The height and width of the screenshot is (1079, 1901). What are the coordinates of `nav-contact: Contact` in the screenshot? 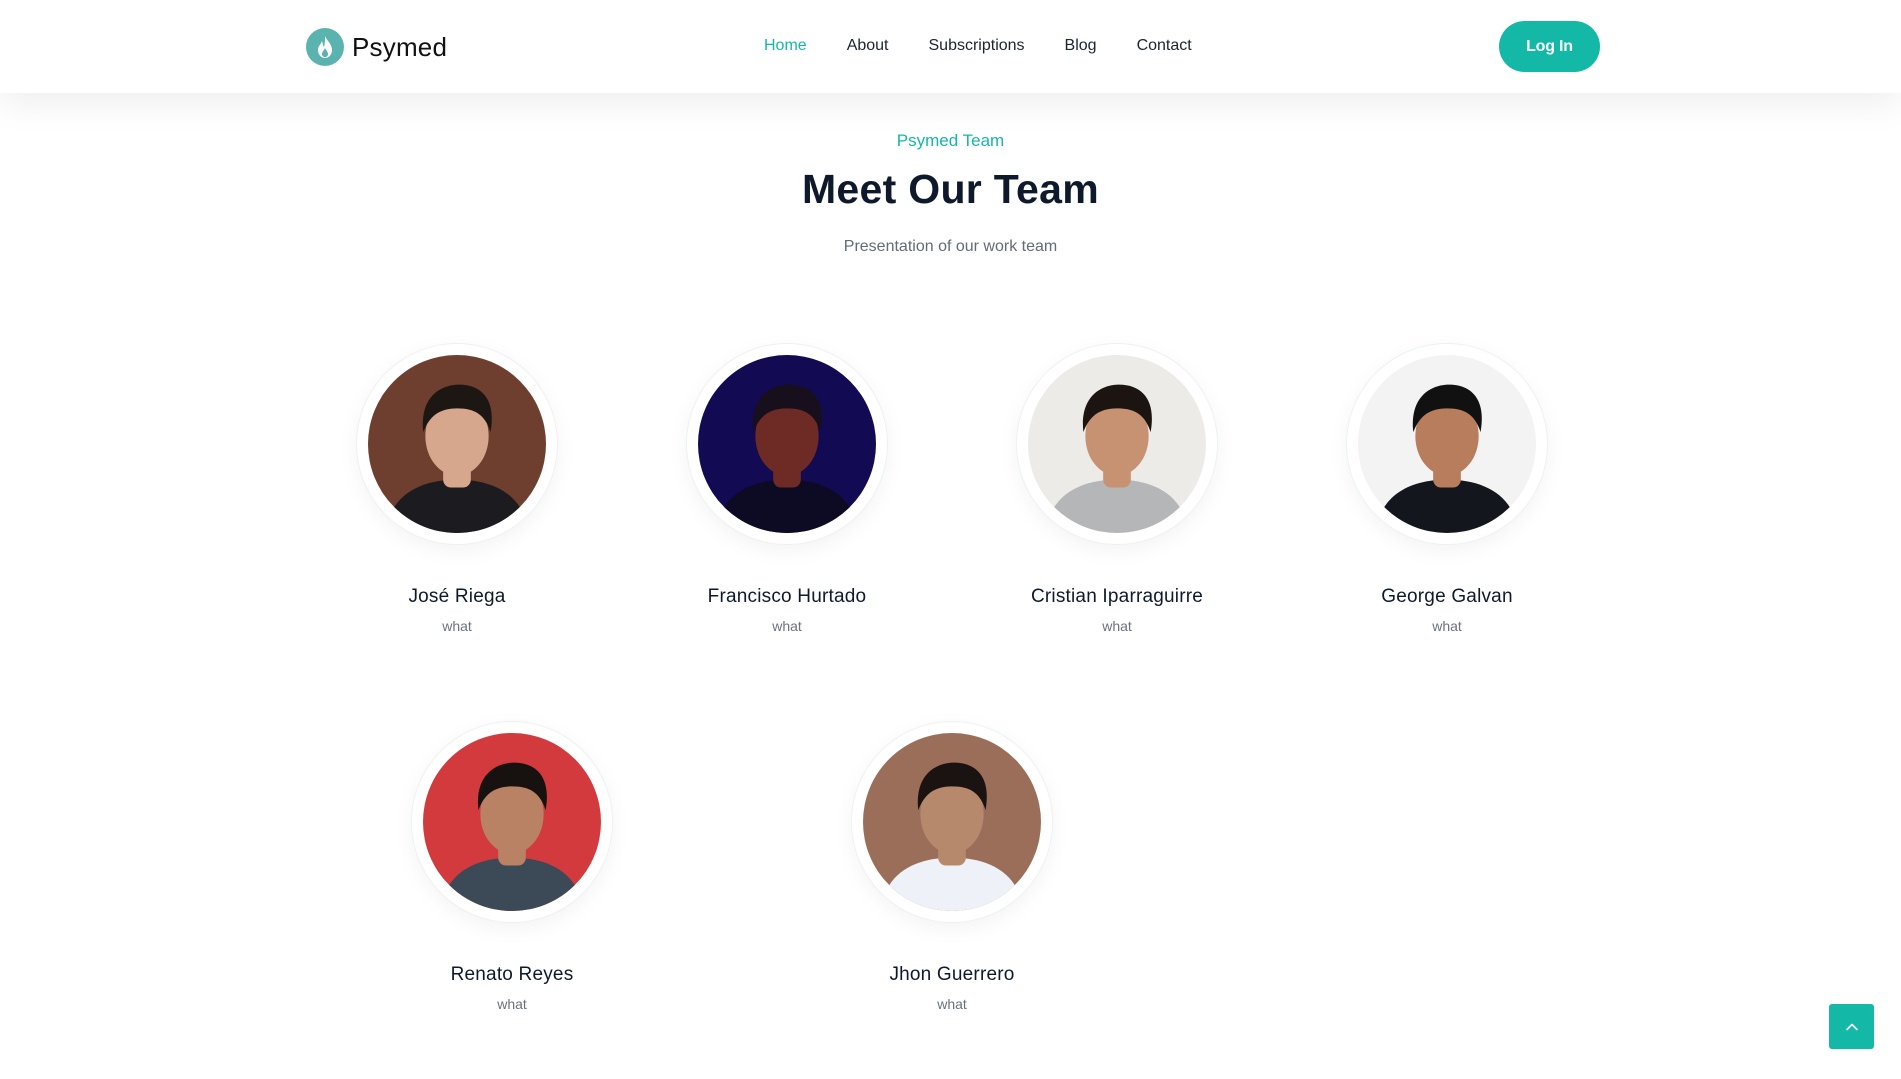 It's located at (1164, 46).